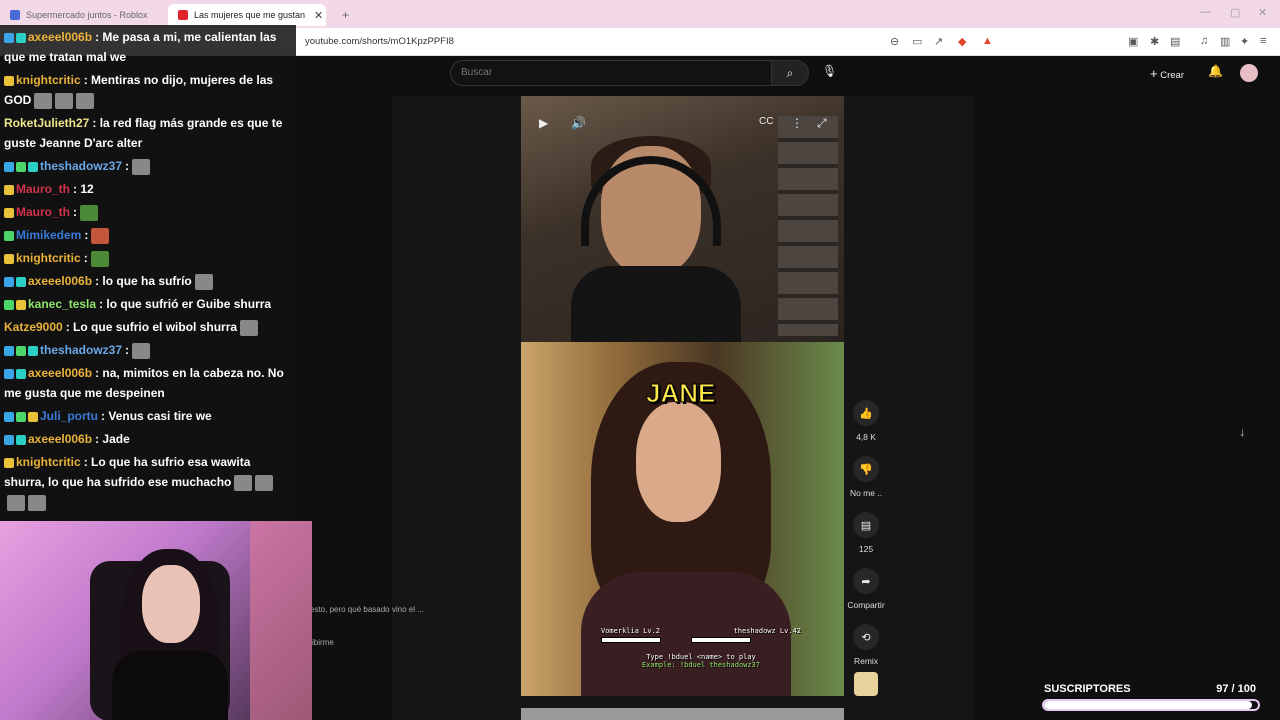 The width and height of the screenshot is (1280, 720). I want to click on new-tab-button: +, so click(340, 15).